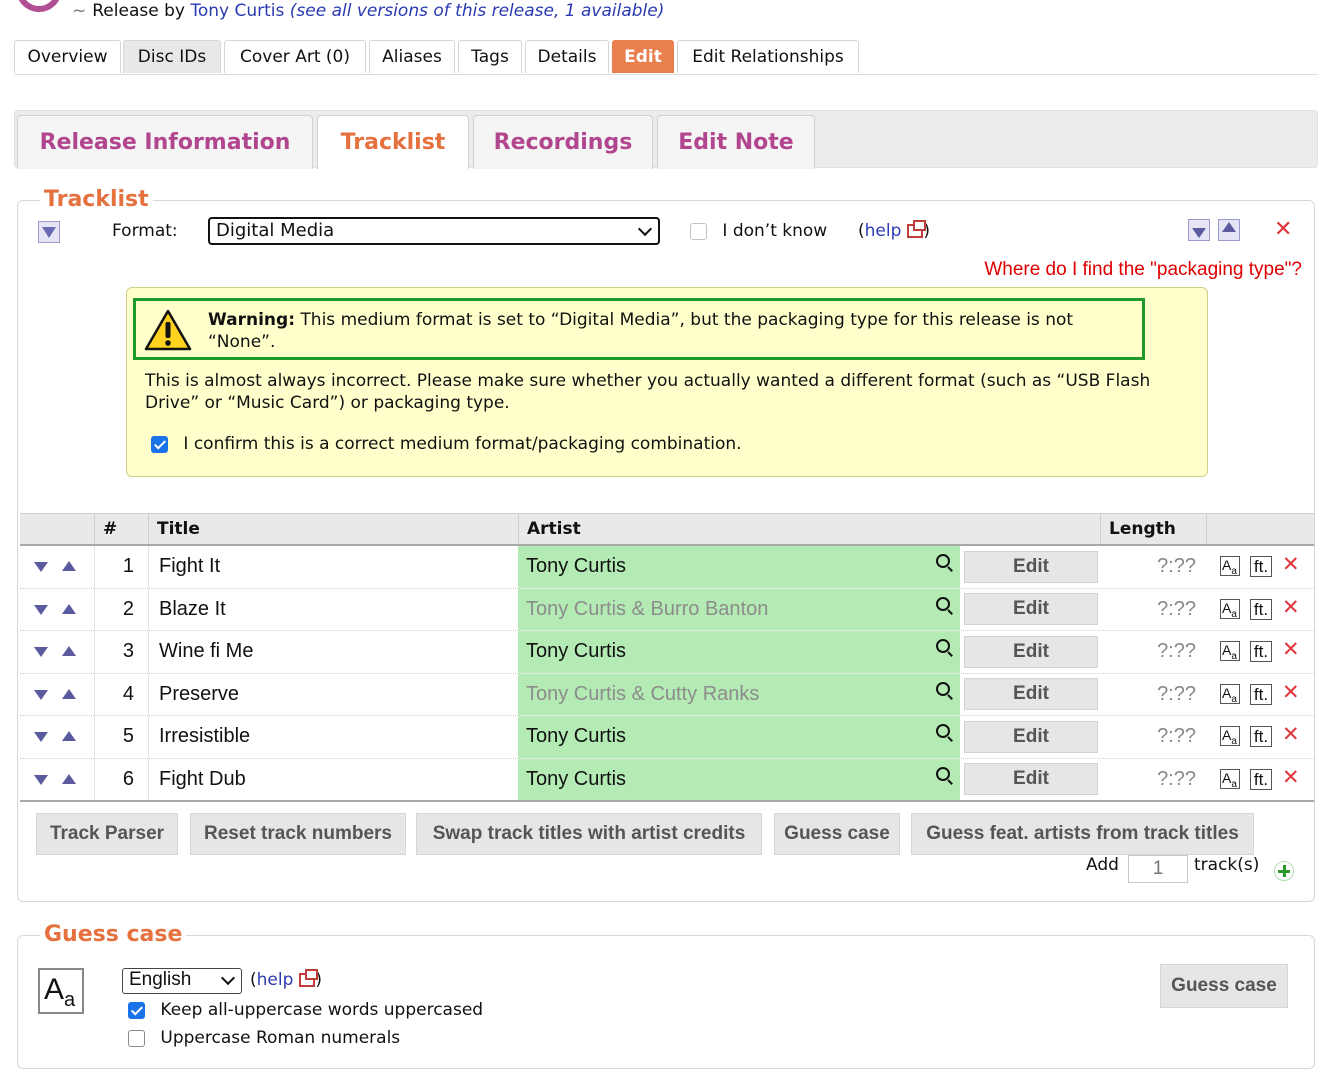 This screenshot has height=1079, width=1334. What do you see at coordinates (305, 1010) in the screenshot?
I see `keep-uppercase-option: Keep all-uppercase words uppercased` at bounding box center [305, 1010].